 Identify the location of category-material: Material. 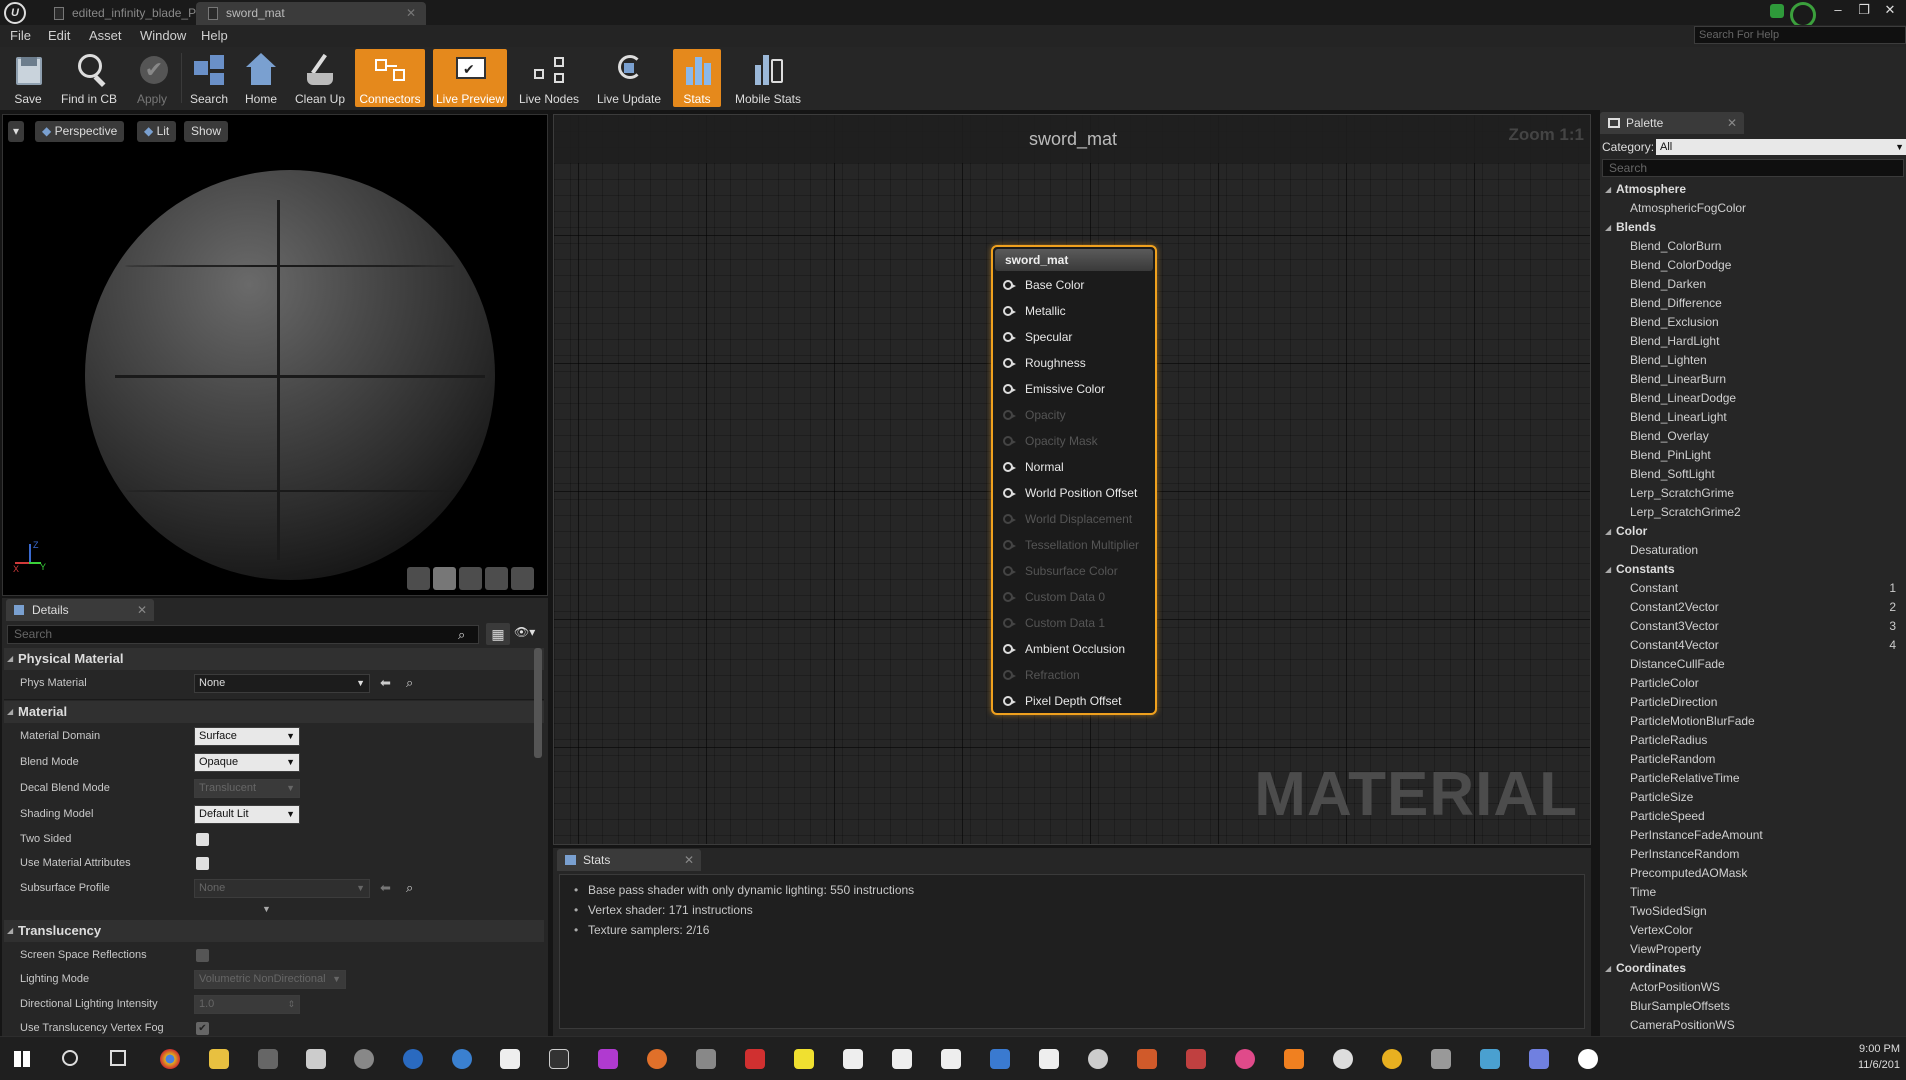
(274, 712).